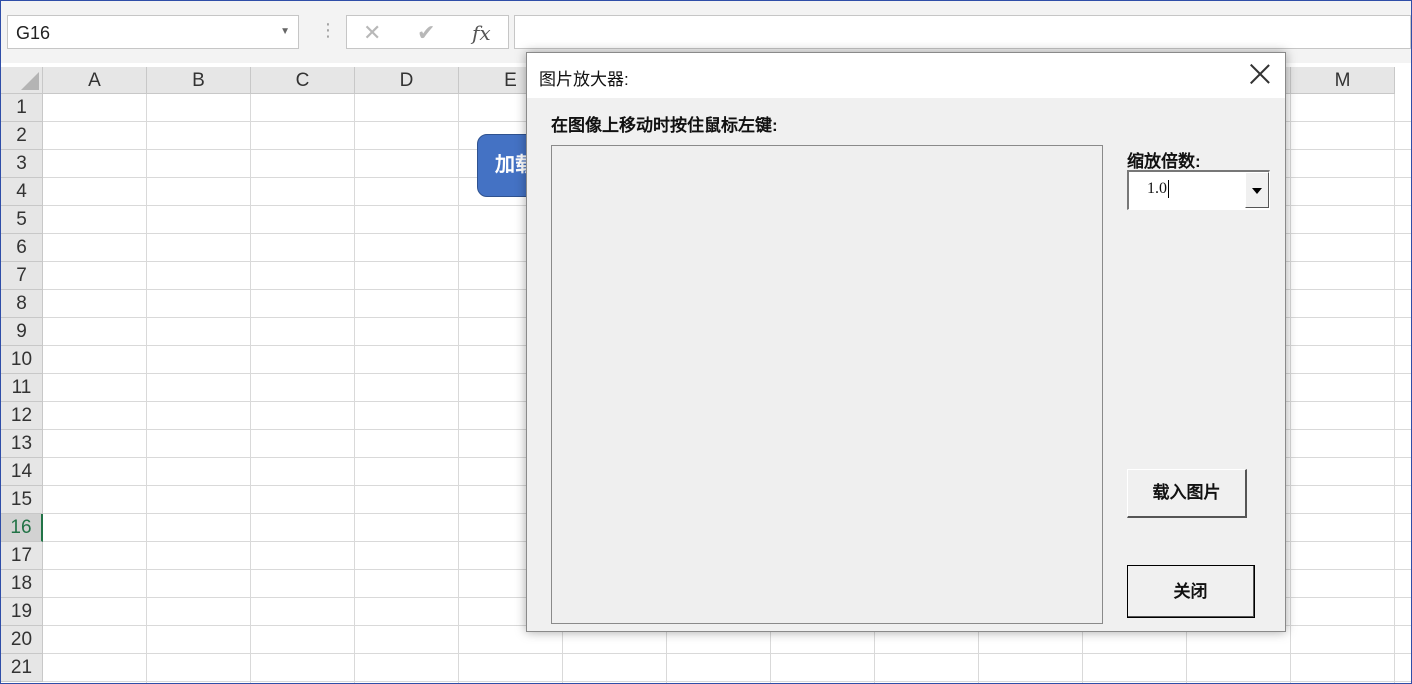 Image resolution: width=1412 pixels, height=684 pixels. I want to click on insert-function-icon: fx, so click(481, 33).